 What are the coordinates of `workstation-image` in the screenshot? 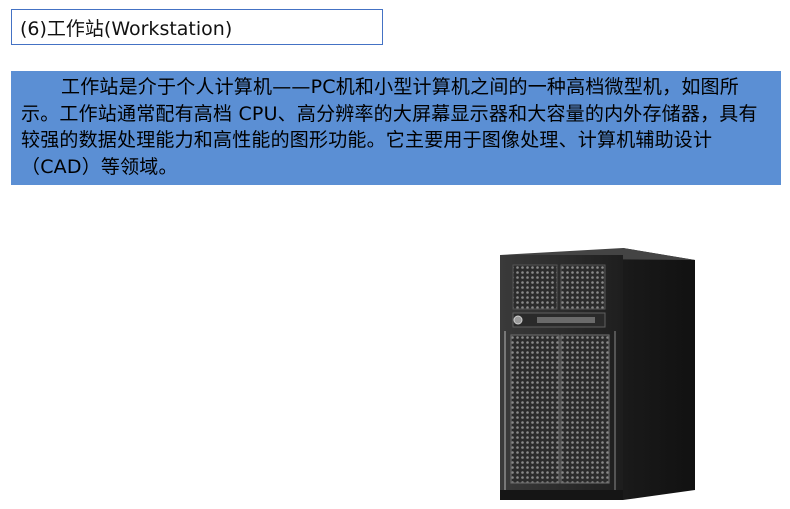 It's located at (595, 372).